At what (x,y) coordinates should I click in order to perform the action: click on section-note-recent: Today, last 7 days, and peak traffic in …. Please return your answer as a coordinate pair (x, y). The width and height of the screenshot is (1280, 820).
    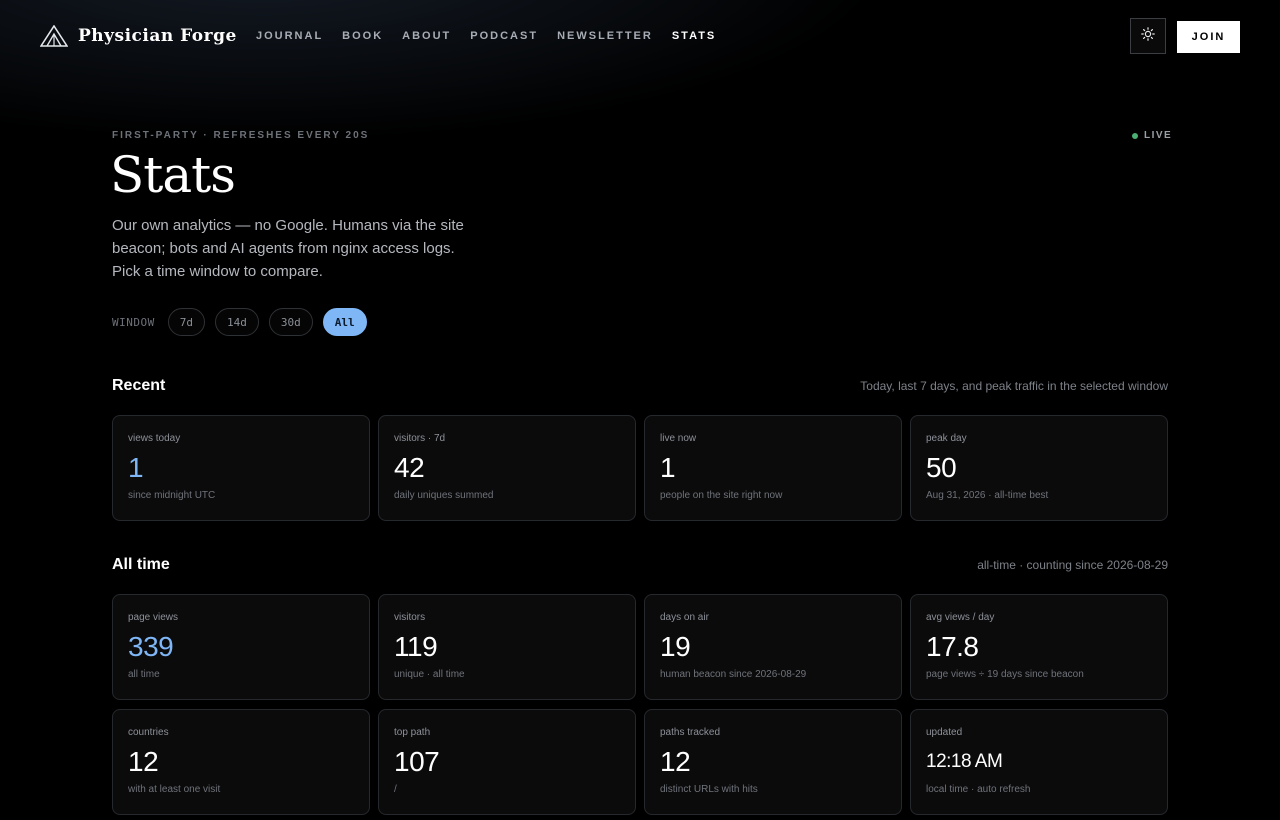
    Looking at the image, I should click on (1014, 386).